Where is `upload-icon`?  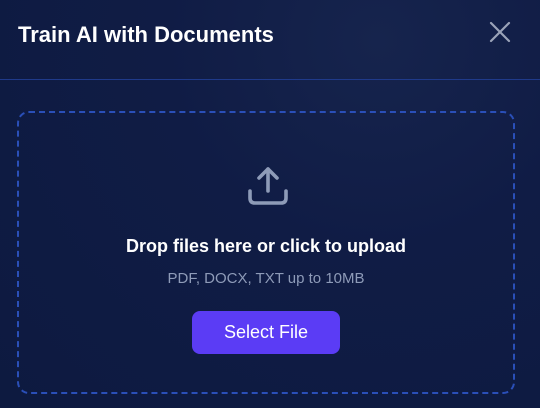 upload-icon is located at coordinates (268, 186).